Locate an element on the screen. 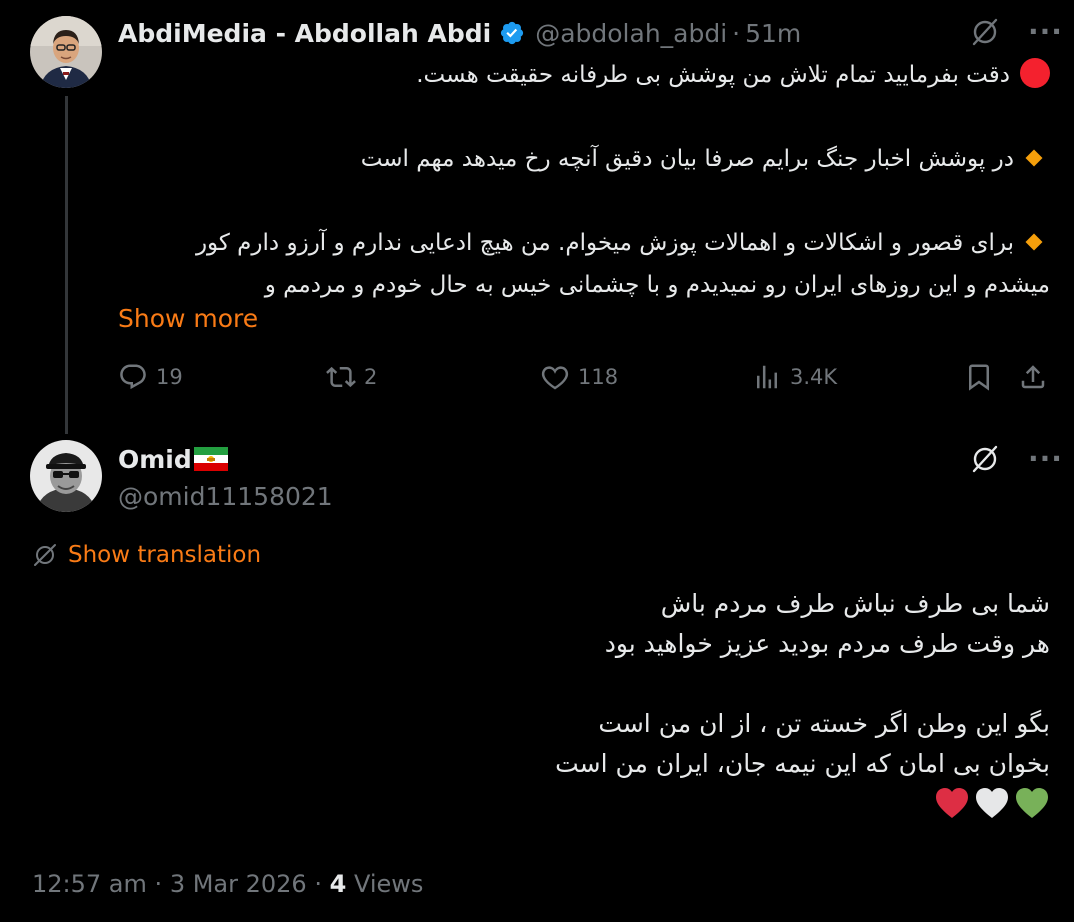 Image resolution: width=1074 pixels, height=922 pixels. show-translation-label: Show translation is located at coordinates (165, 555).